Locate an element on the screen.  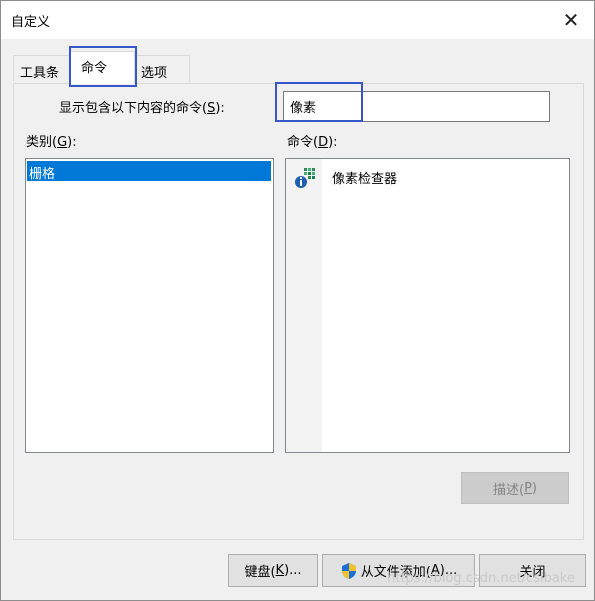
list-item: 像素检查器 is located at coordinates (425, 177).